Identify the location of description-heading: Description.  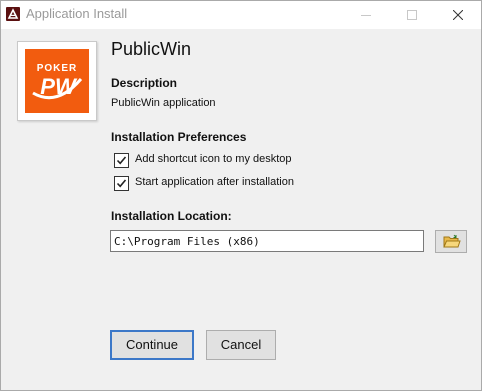
(144, 83).